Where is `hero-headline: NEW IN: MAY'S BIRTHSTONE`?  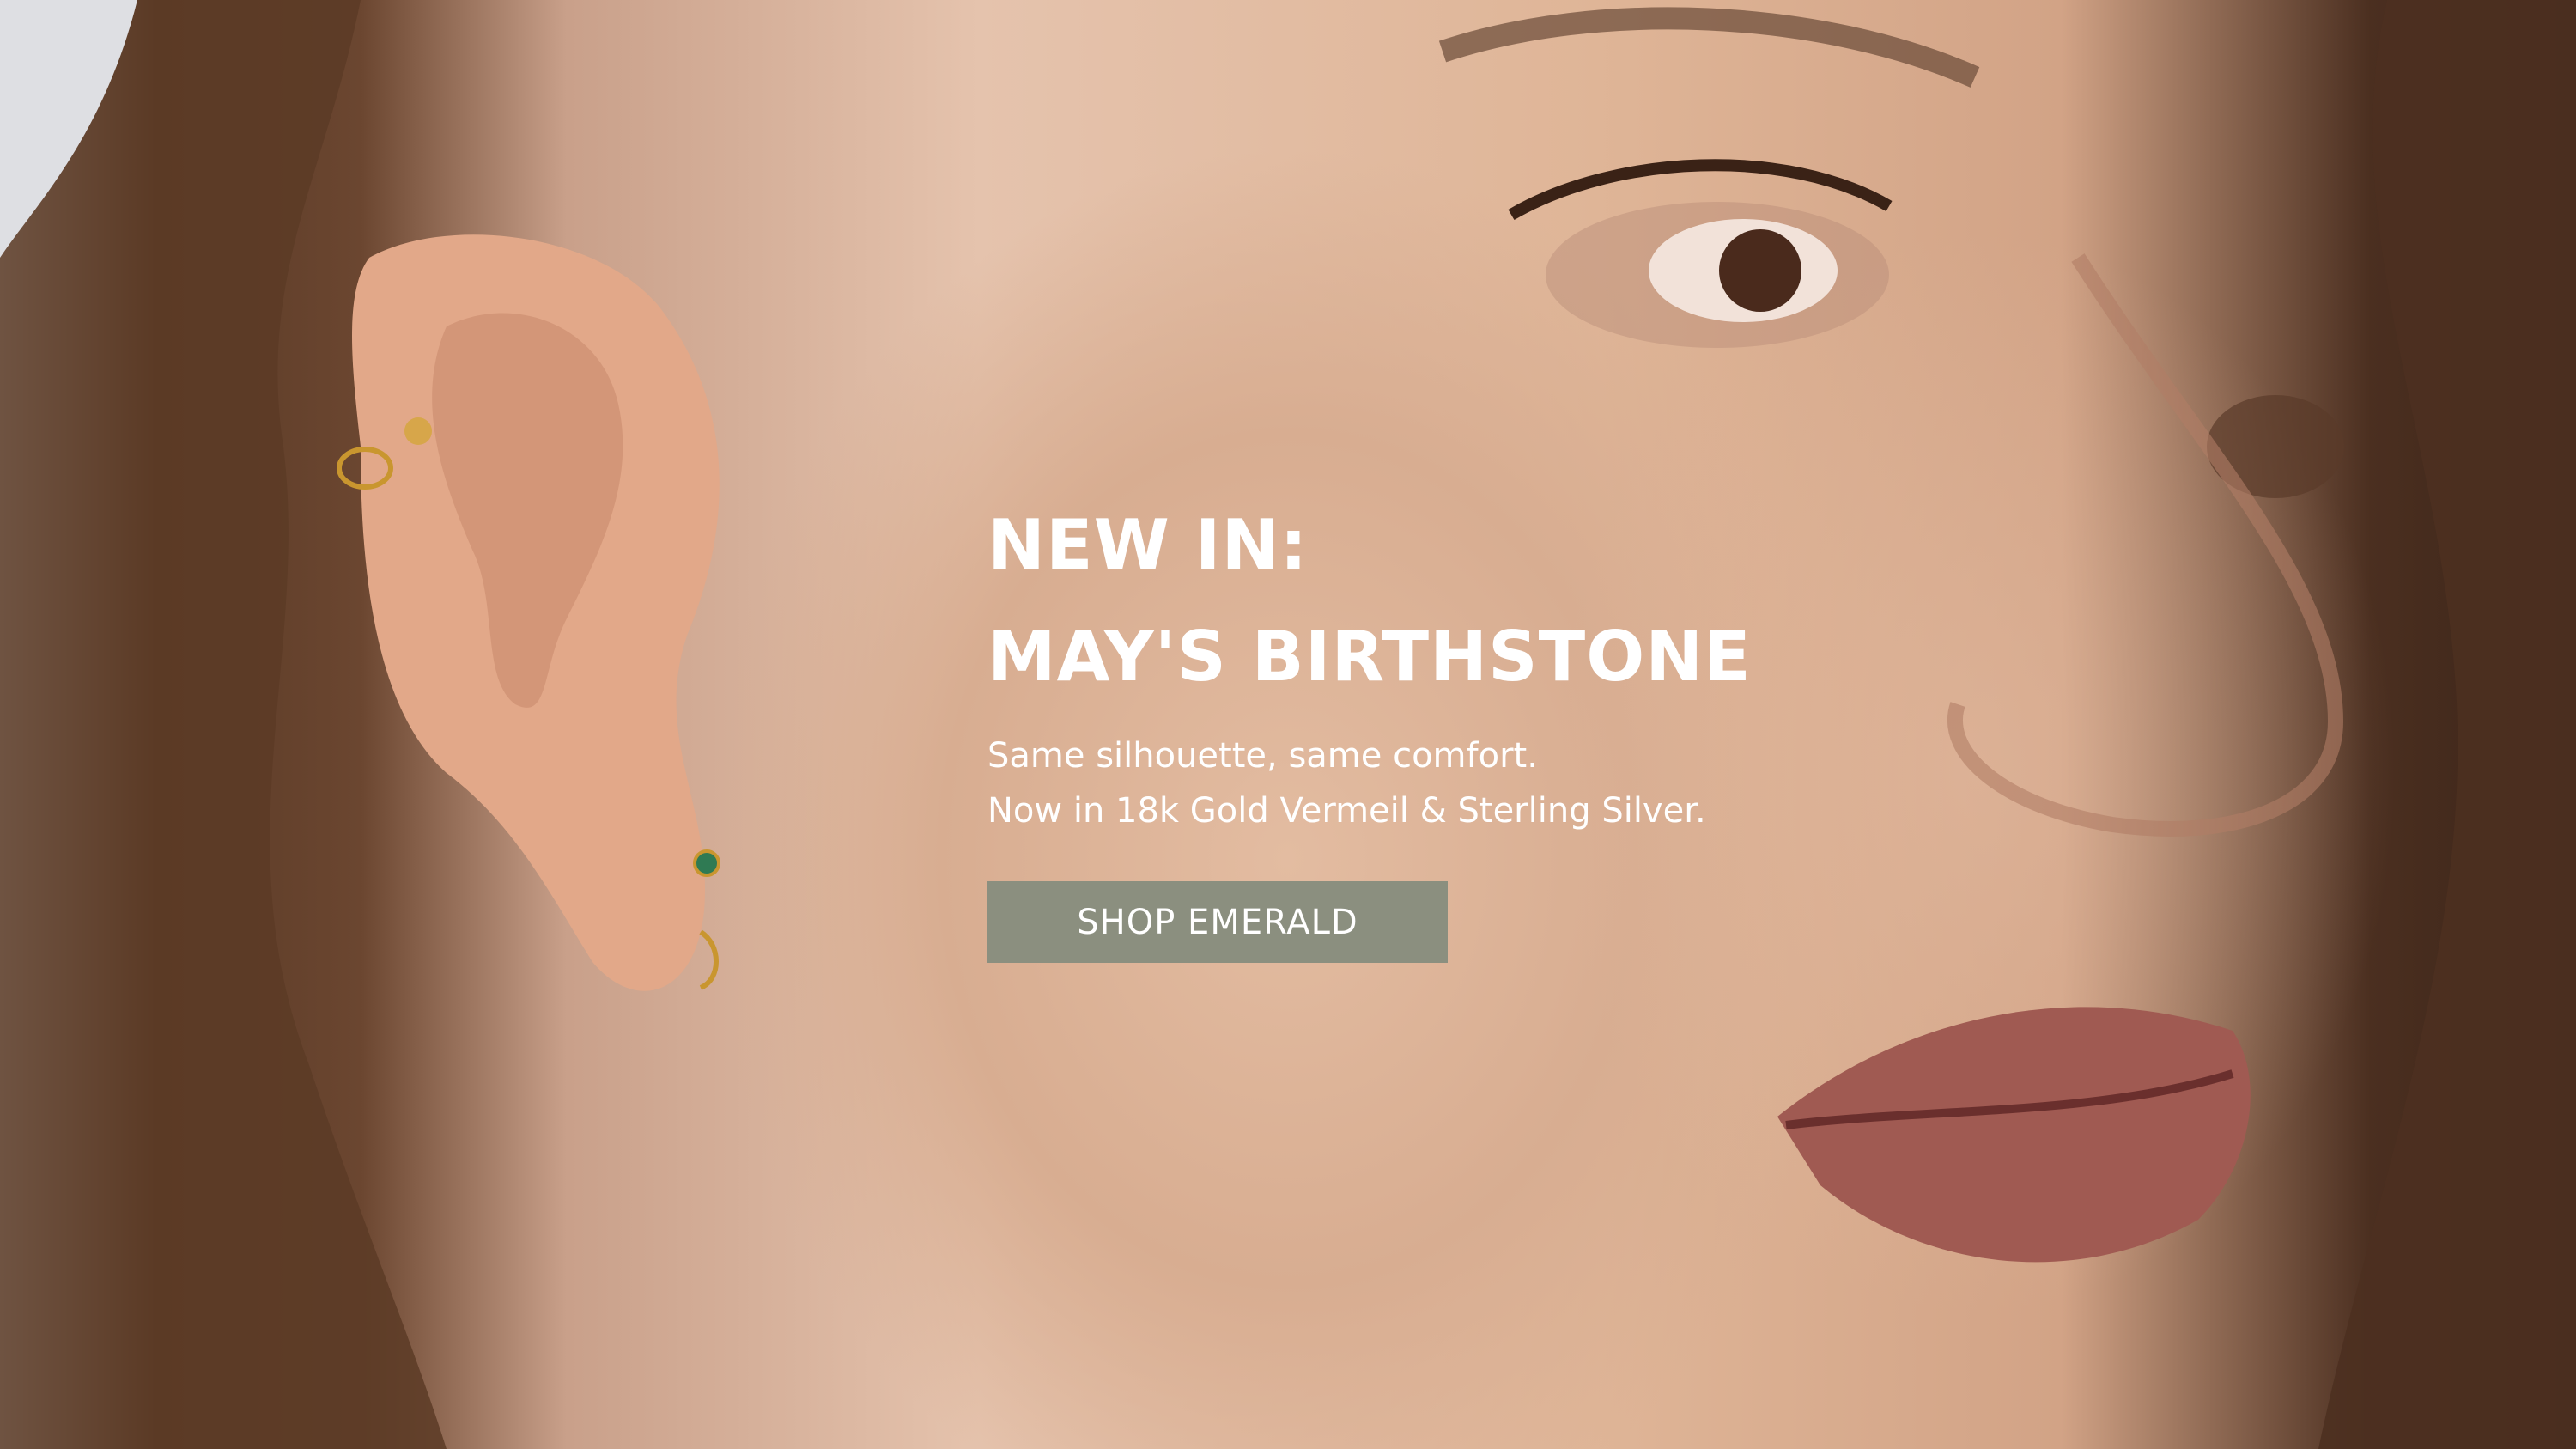
hero-headline: NEW IN: MAY'S BIRTHSTONE is located at coordinates (1502, 601).